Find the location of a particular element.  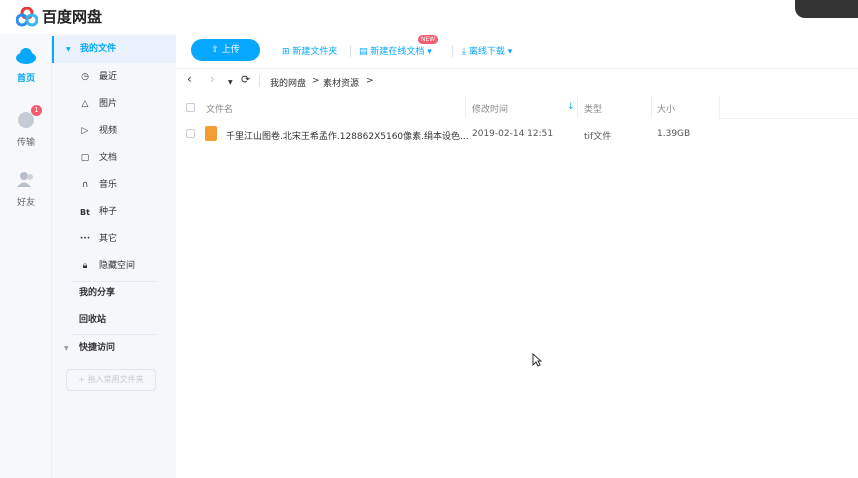

label: 其它 is located at coordinates (108, 239).